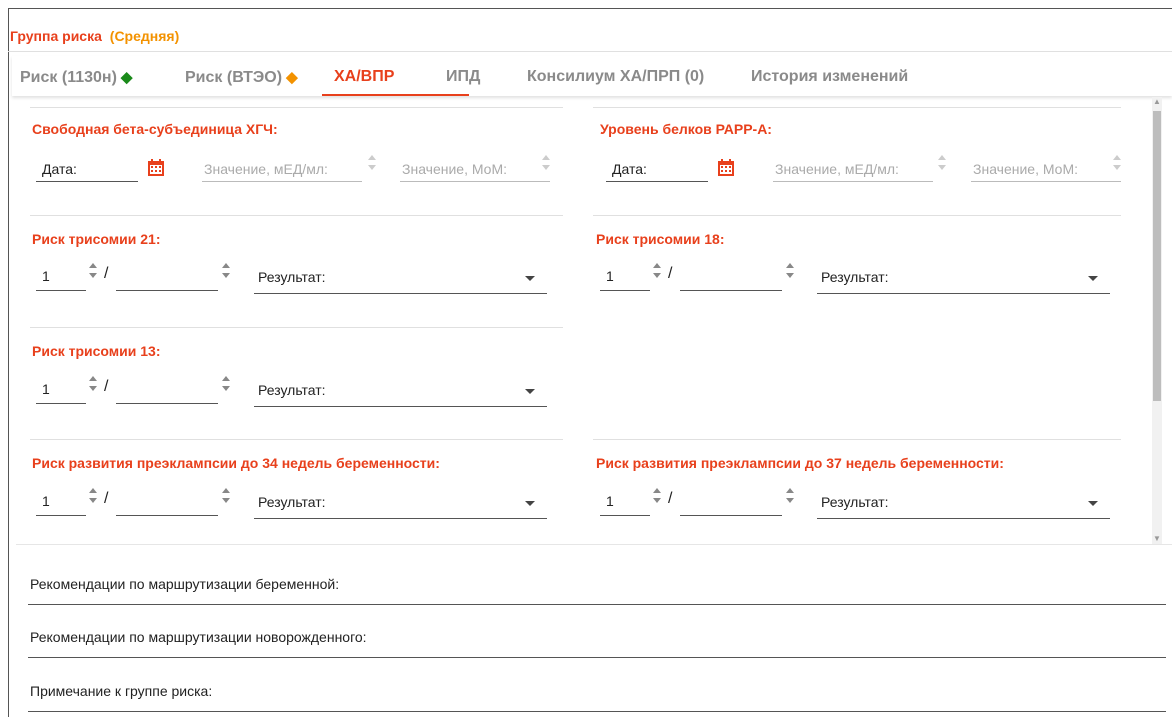 This screenshot has height=717, width=1172. I want to click on papp-a-mom-input, so click(1046, 181).